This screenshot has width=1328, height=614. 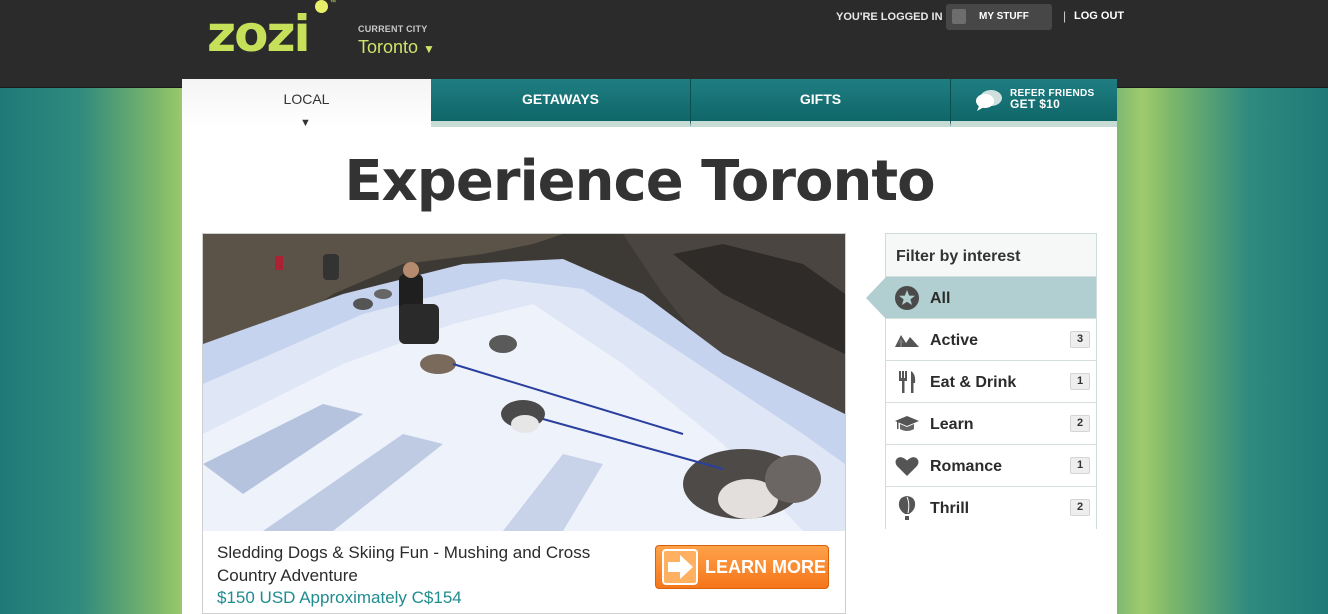 I want to click on caret-down-icon: ▼, so click(x=429, y=49).